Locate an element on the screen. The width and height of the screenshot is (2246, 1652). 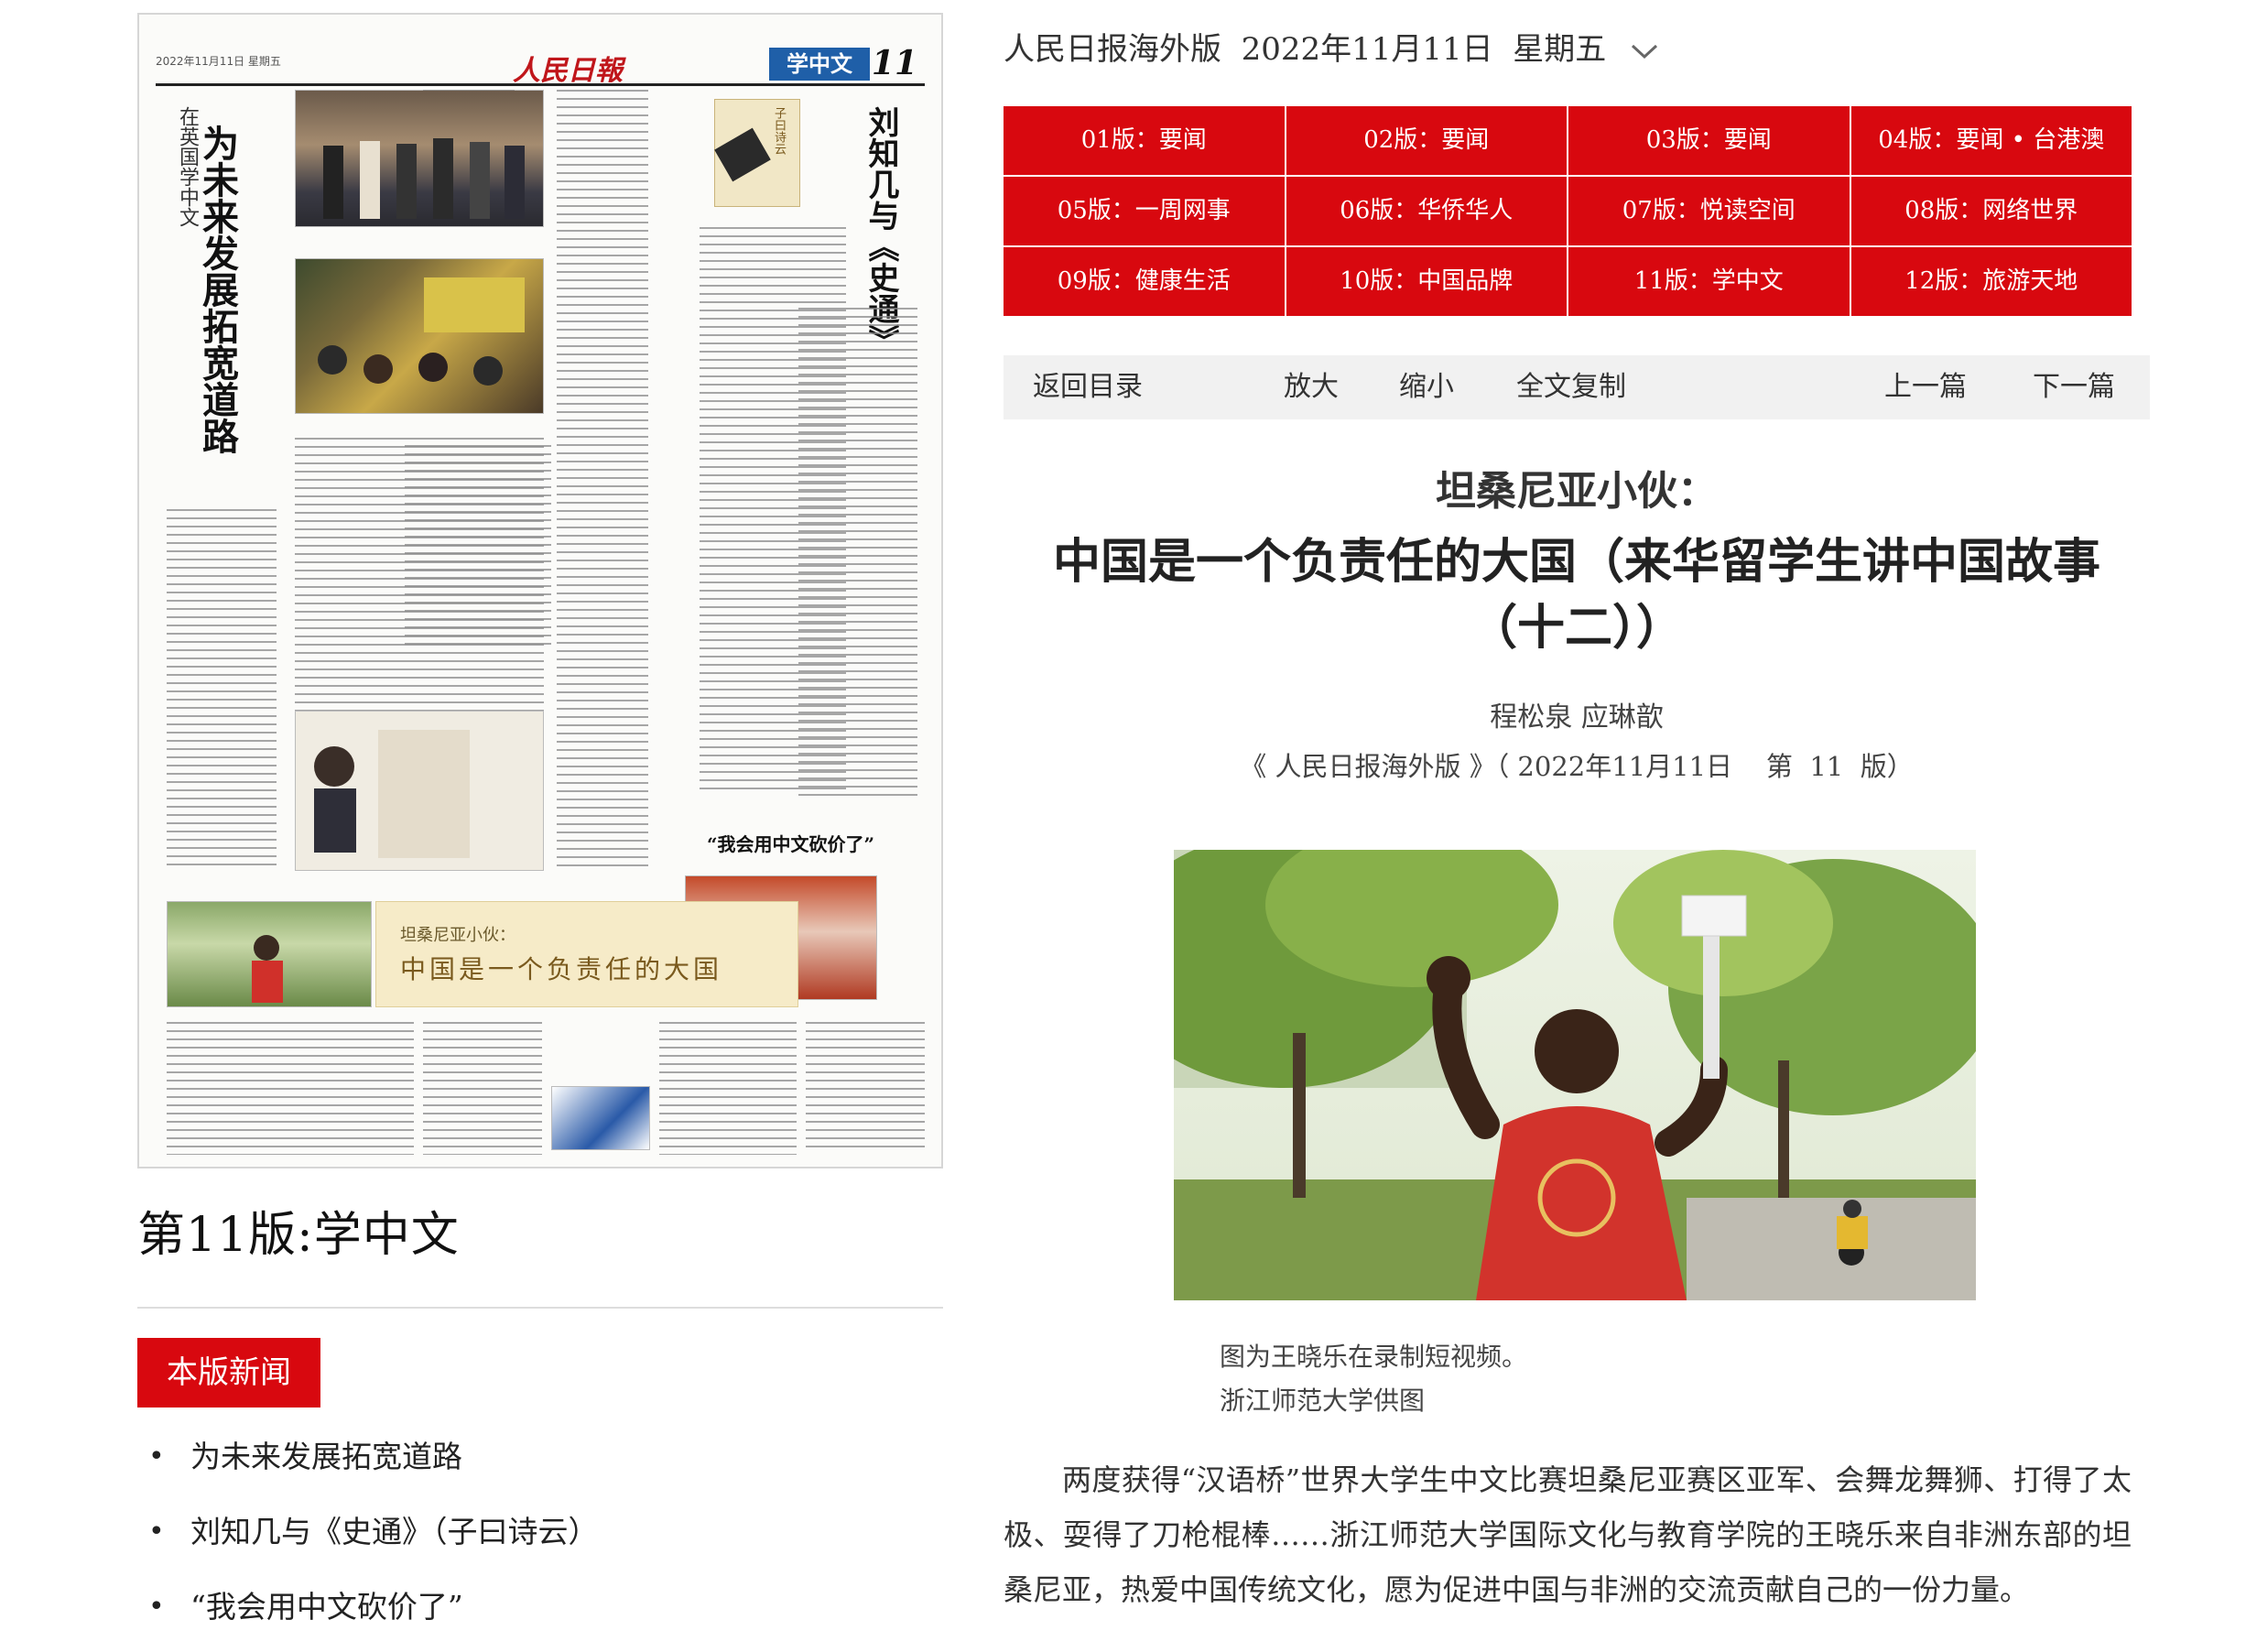
edition-link-01: 01版：要闻 is located at coordinates (1145, 141).